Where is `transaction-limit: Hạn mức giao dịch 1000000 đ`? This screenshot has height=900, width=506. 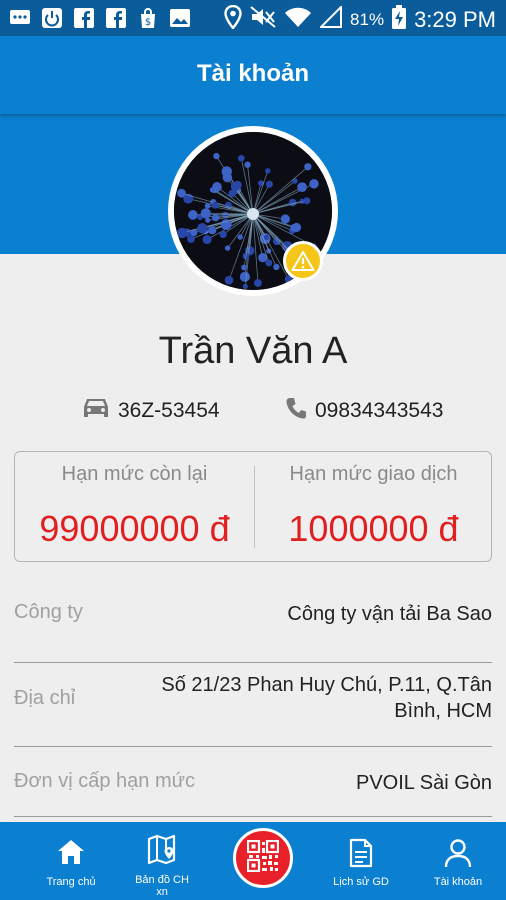 transaction-limit: Hạn mức giao dịch 1000000 đ is located at coordinates (373, 507).